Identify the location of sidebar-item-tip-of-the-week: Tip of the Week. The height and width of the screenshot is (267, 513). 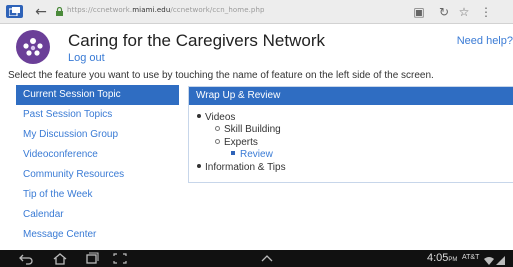
(97, 195).